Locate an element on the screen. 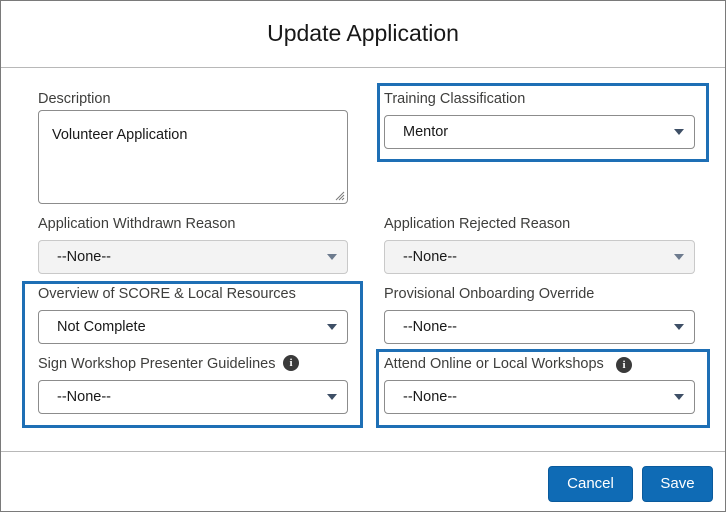  withdrawn-reason-label: Application Withdrawn Reason is located at coordinates (137, 224).